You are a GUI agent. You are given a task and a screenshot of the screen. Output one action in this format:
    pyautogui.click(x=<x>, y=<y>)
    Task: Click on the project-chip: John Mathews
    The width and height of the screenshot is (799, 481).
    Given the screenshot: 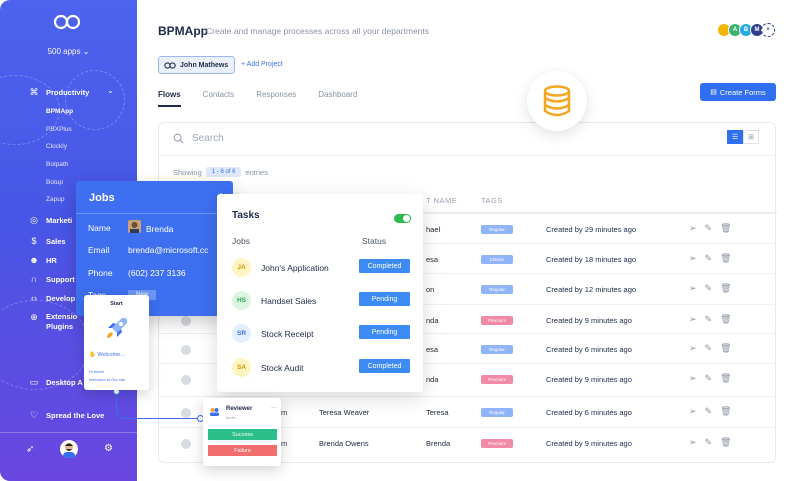 What is the action you would take?
    pyautogui.click(x=196, y=65)
    